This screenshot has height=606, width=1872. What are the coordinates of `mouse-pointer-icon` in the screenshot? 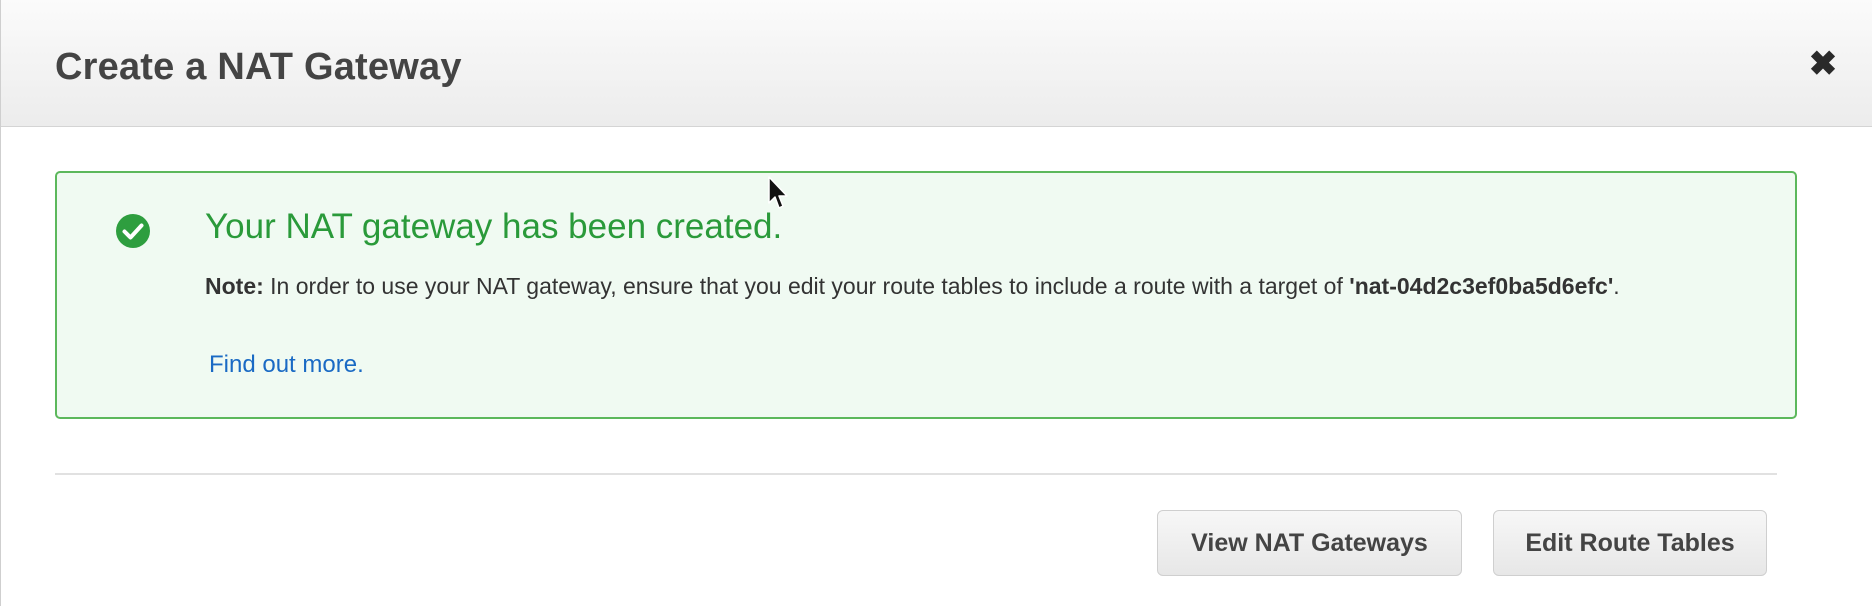 It's located at (778, 192).